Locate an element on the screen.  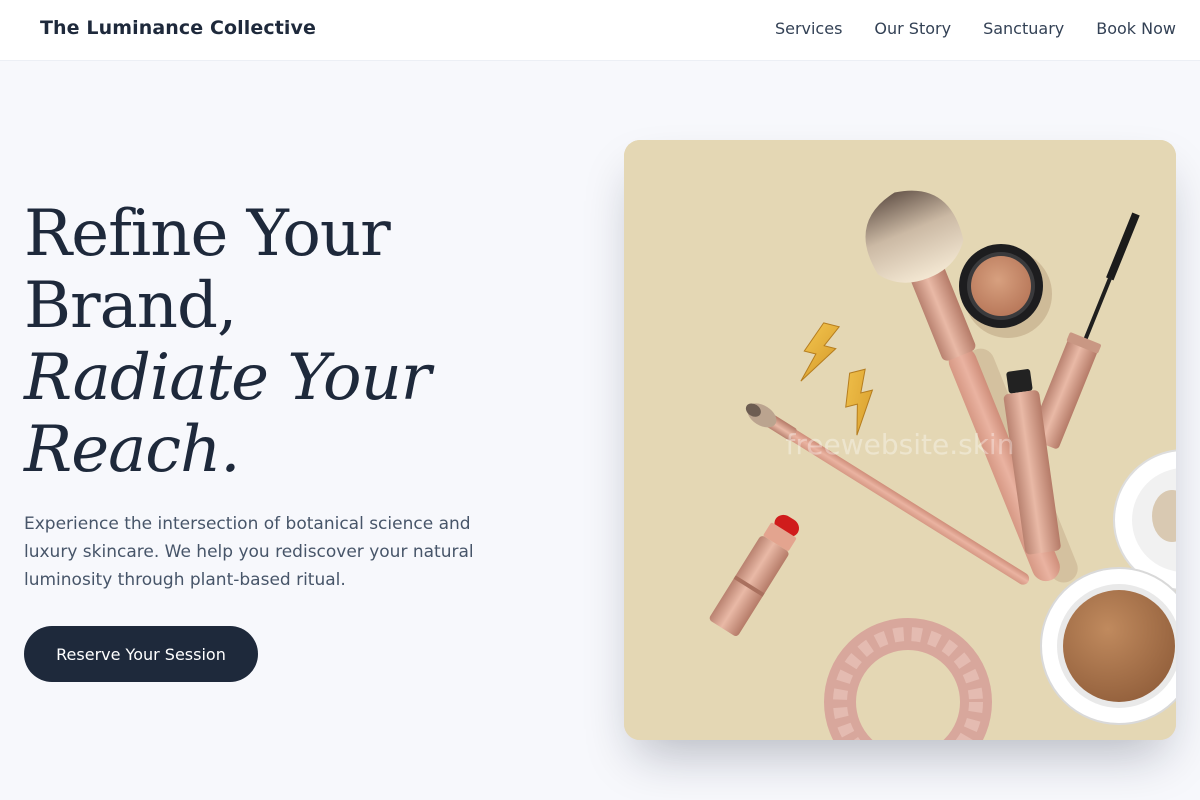
brand-logo: The Luminance Collective is located at coordinates (178, 28).